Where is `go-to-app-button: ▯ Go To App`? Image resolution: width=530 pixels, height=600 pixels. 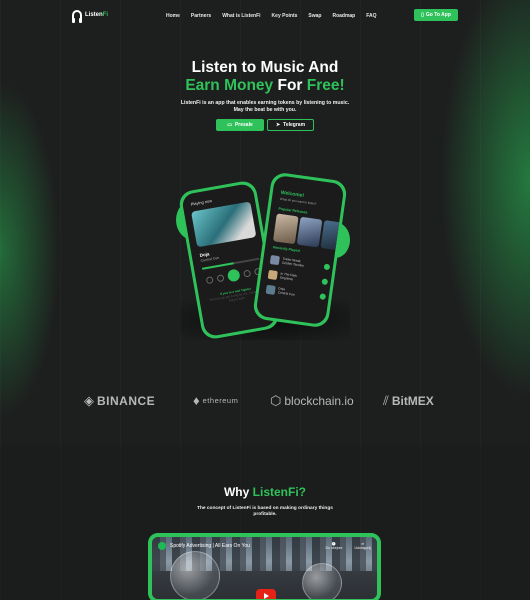
go-to-app-button: ▯ Go To App is located at coordinates (436, 15).